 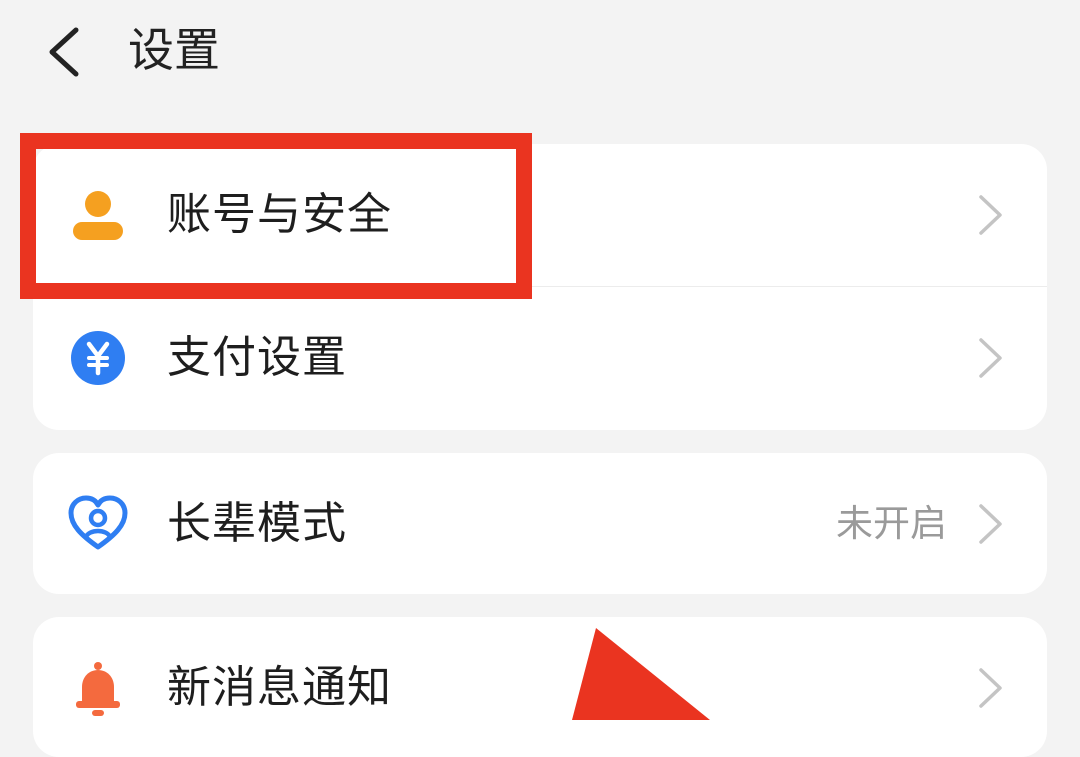 I want to click on back-button, so click(x=68, y=52).